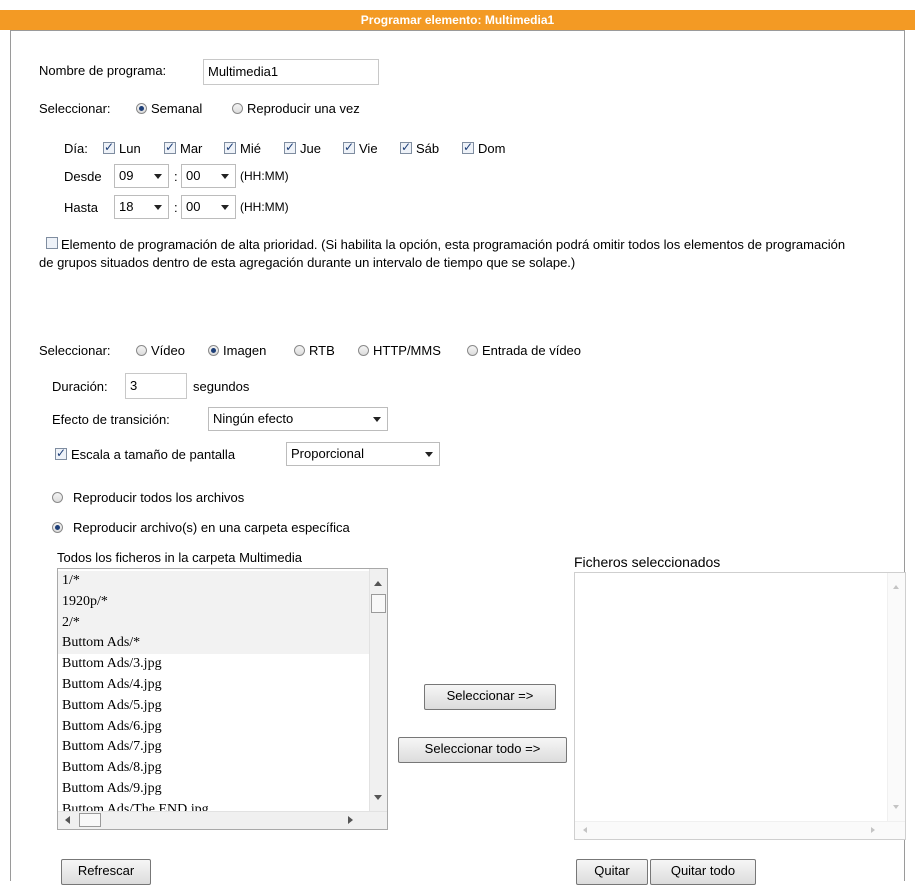 This screenshot has width=915, height=885. What do you see at coordinates (148, 497) in the screenshot?
I see `radio-play-all: Reproducir todos los archivos` at bounding box center [148, 497].